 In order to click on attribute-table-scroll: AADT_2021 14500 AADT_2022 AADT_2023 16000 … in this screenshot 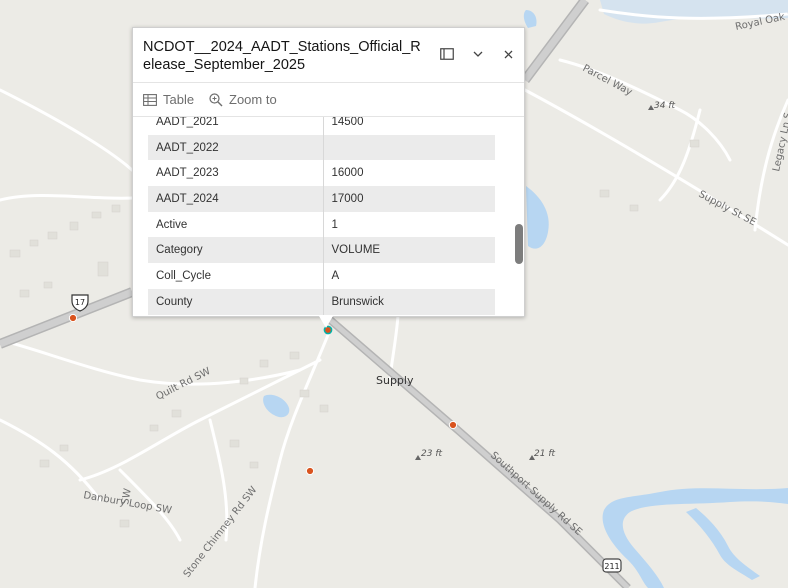, I will do `click(321, 216)`.